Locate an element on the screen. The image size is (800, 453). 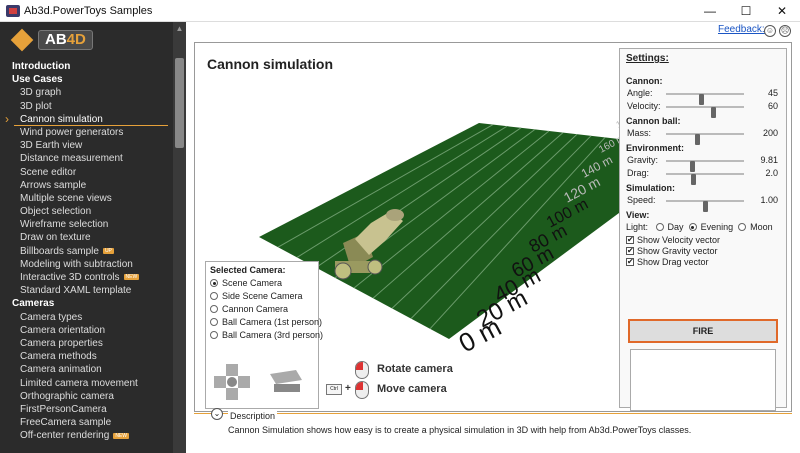
sidebar-item-3: 3D plot is located at coordinates (86, 106).